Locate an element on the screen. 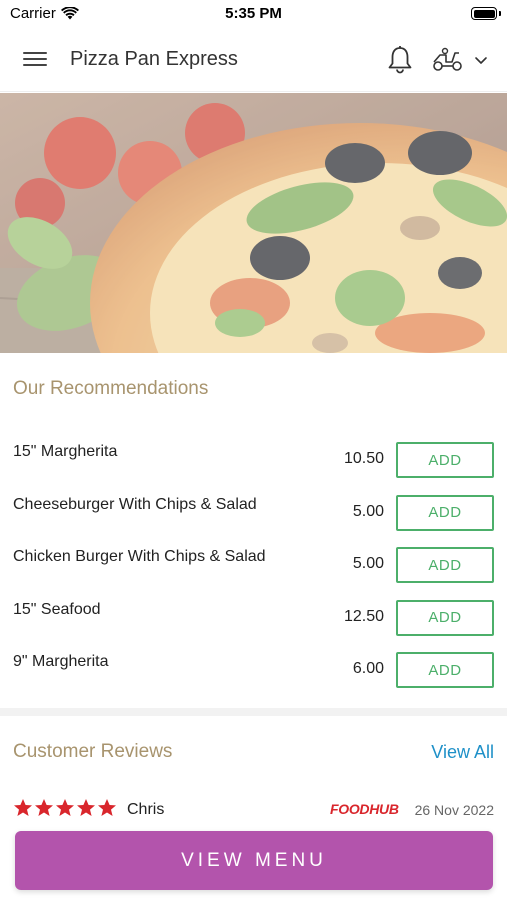 The width and height of the screenshot is (507, 900). item-name: Cheeseburger With Chips & Salad is located at coordinates (135, 504).